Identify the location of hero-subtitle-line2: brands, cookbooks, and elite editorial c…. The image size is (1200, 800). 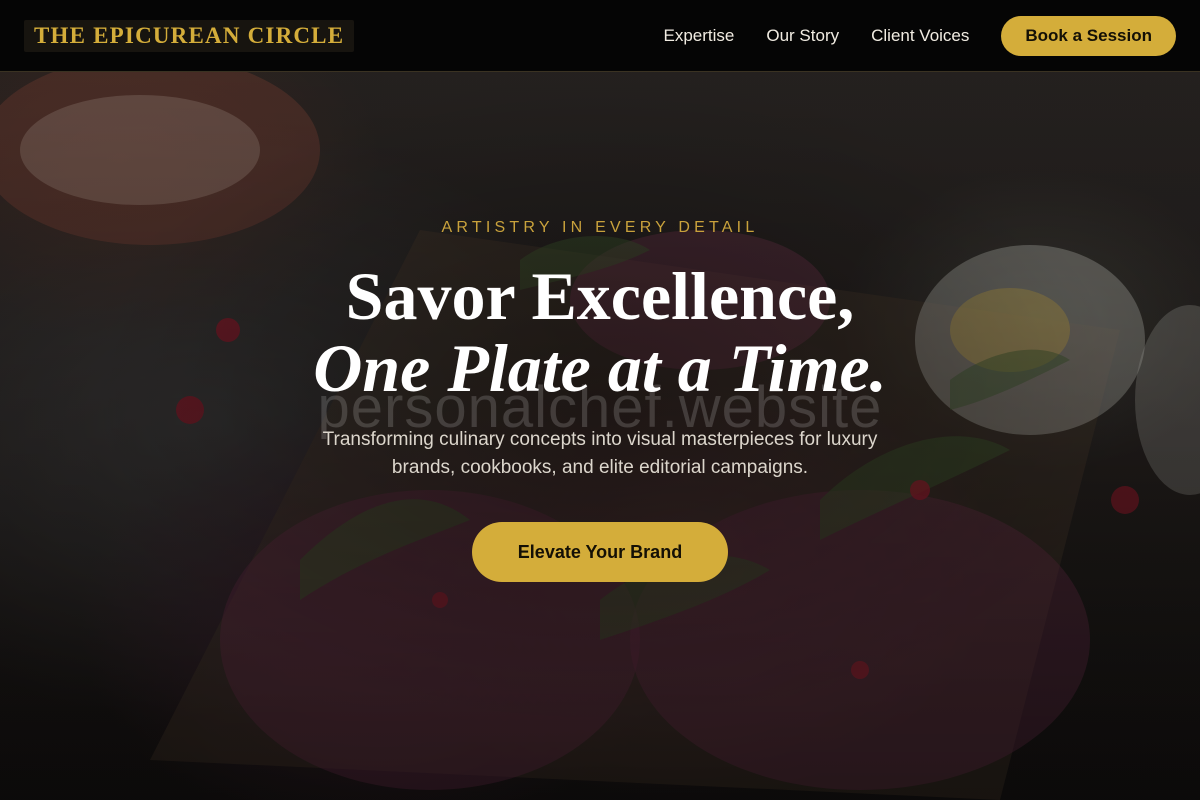
(600, 467).